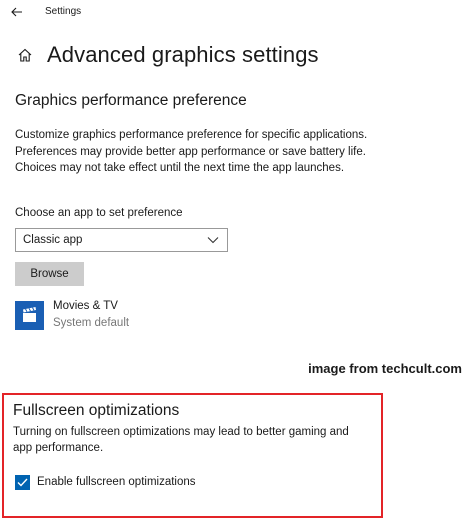 The height and width of the screenshot is (527, 474). Describe the element at coordinates (213, 240) in the screenshot. I see `chevron-down-icon` at that location.